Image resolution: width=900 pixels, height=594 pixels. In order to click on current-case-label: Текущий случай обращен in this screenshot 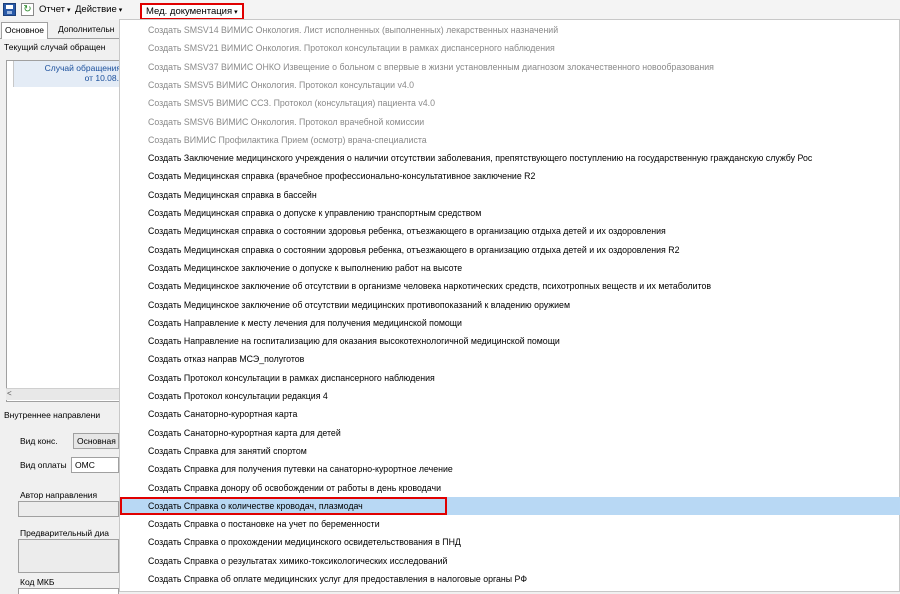, I will do `click(55, 47)`.